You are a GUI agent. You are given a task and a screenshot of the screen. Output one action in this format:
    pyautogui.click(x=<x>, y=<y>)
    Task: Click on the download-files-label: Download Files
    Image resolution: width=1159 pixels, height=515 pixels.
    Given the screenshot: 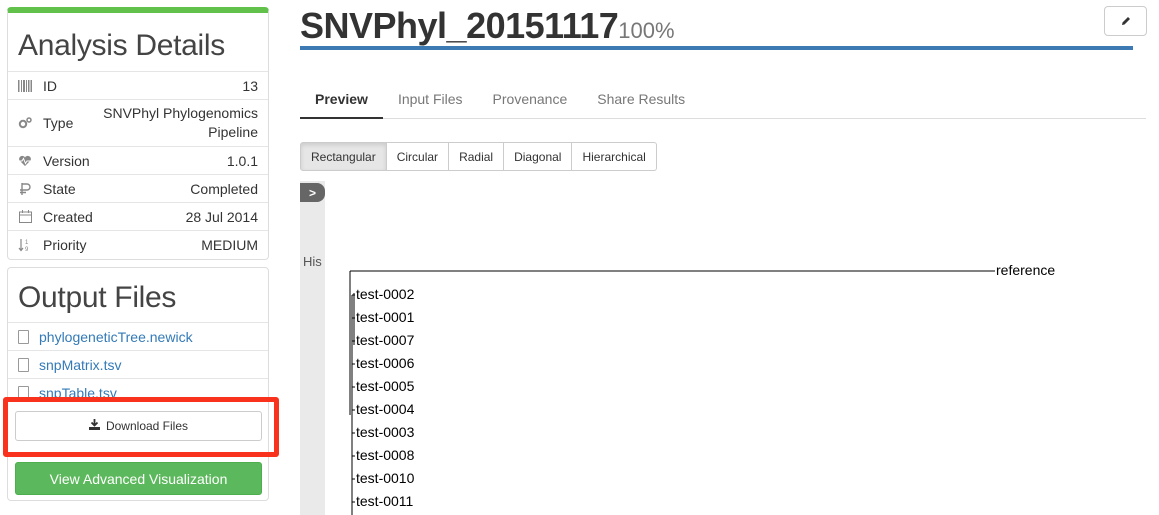 What is the action you would take?
    pyautogui.click(x=147, y=426)
    